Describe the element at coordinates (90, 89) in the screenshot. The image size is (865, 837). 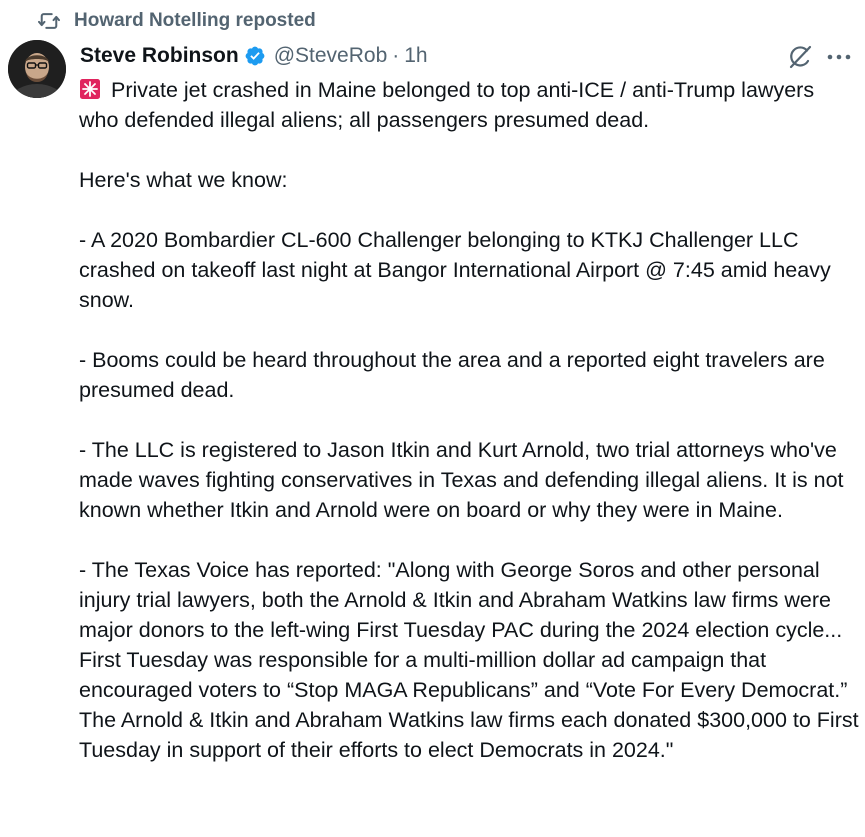
I see `rotating-light-emoji` at that location.